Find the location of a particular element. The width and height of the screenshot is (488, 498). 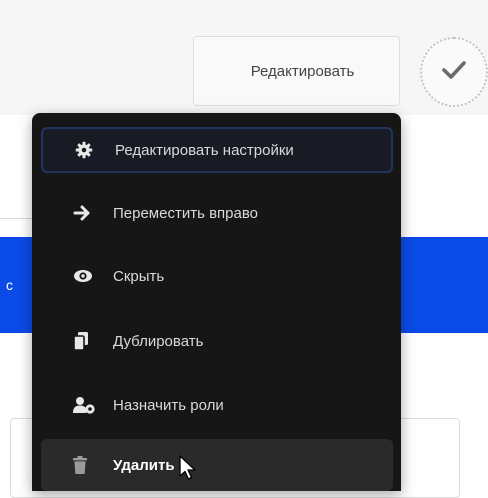

confirm-button is located at coordinates (454, 72).